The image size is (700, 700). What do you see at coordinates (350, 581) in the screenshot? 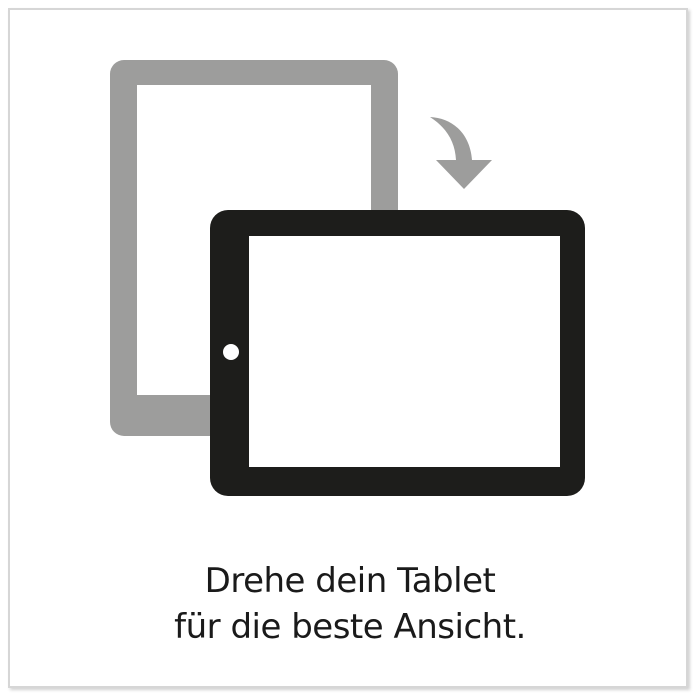
I see `message-line-1: Drehe dein Tablet` at bounding box center [350, 581].